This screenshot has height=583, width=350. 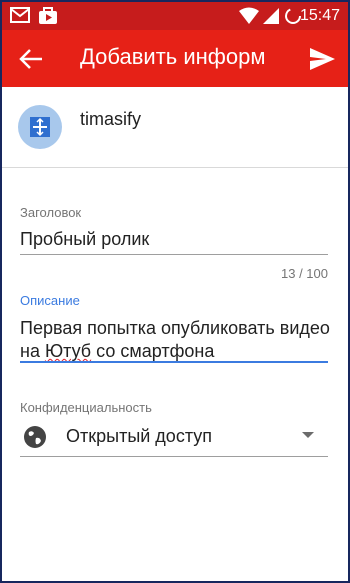 What do you see at coordinates (175, 16) in the screenshot?
I see `status-bar: 15:47` at bounding box center [175, 16].